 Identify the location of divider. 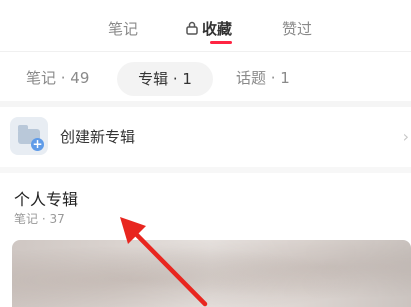
(205, 51).